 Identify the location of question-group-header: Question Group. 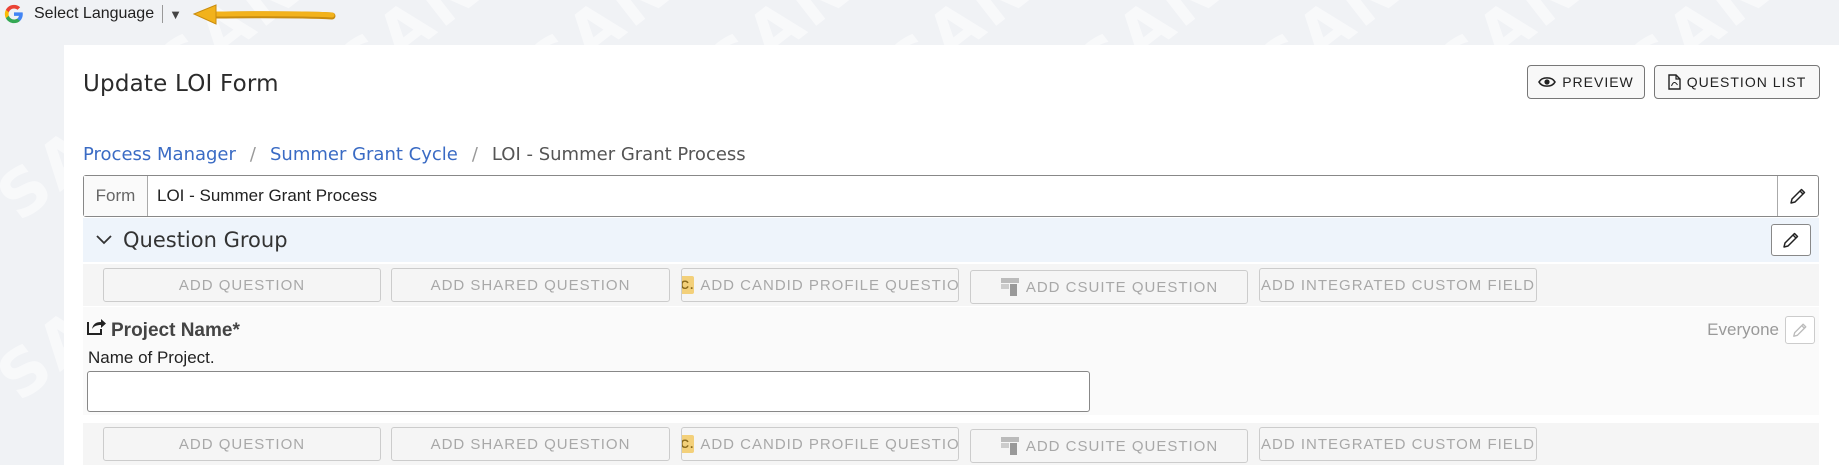
(951, 240).